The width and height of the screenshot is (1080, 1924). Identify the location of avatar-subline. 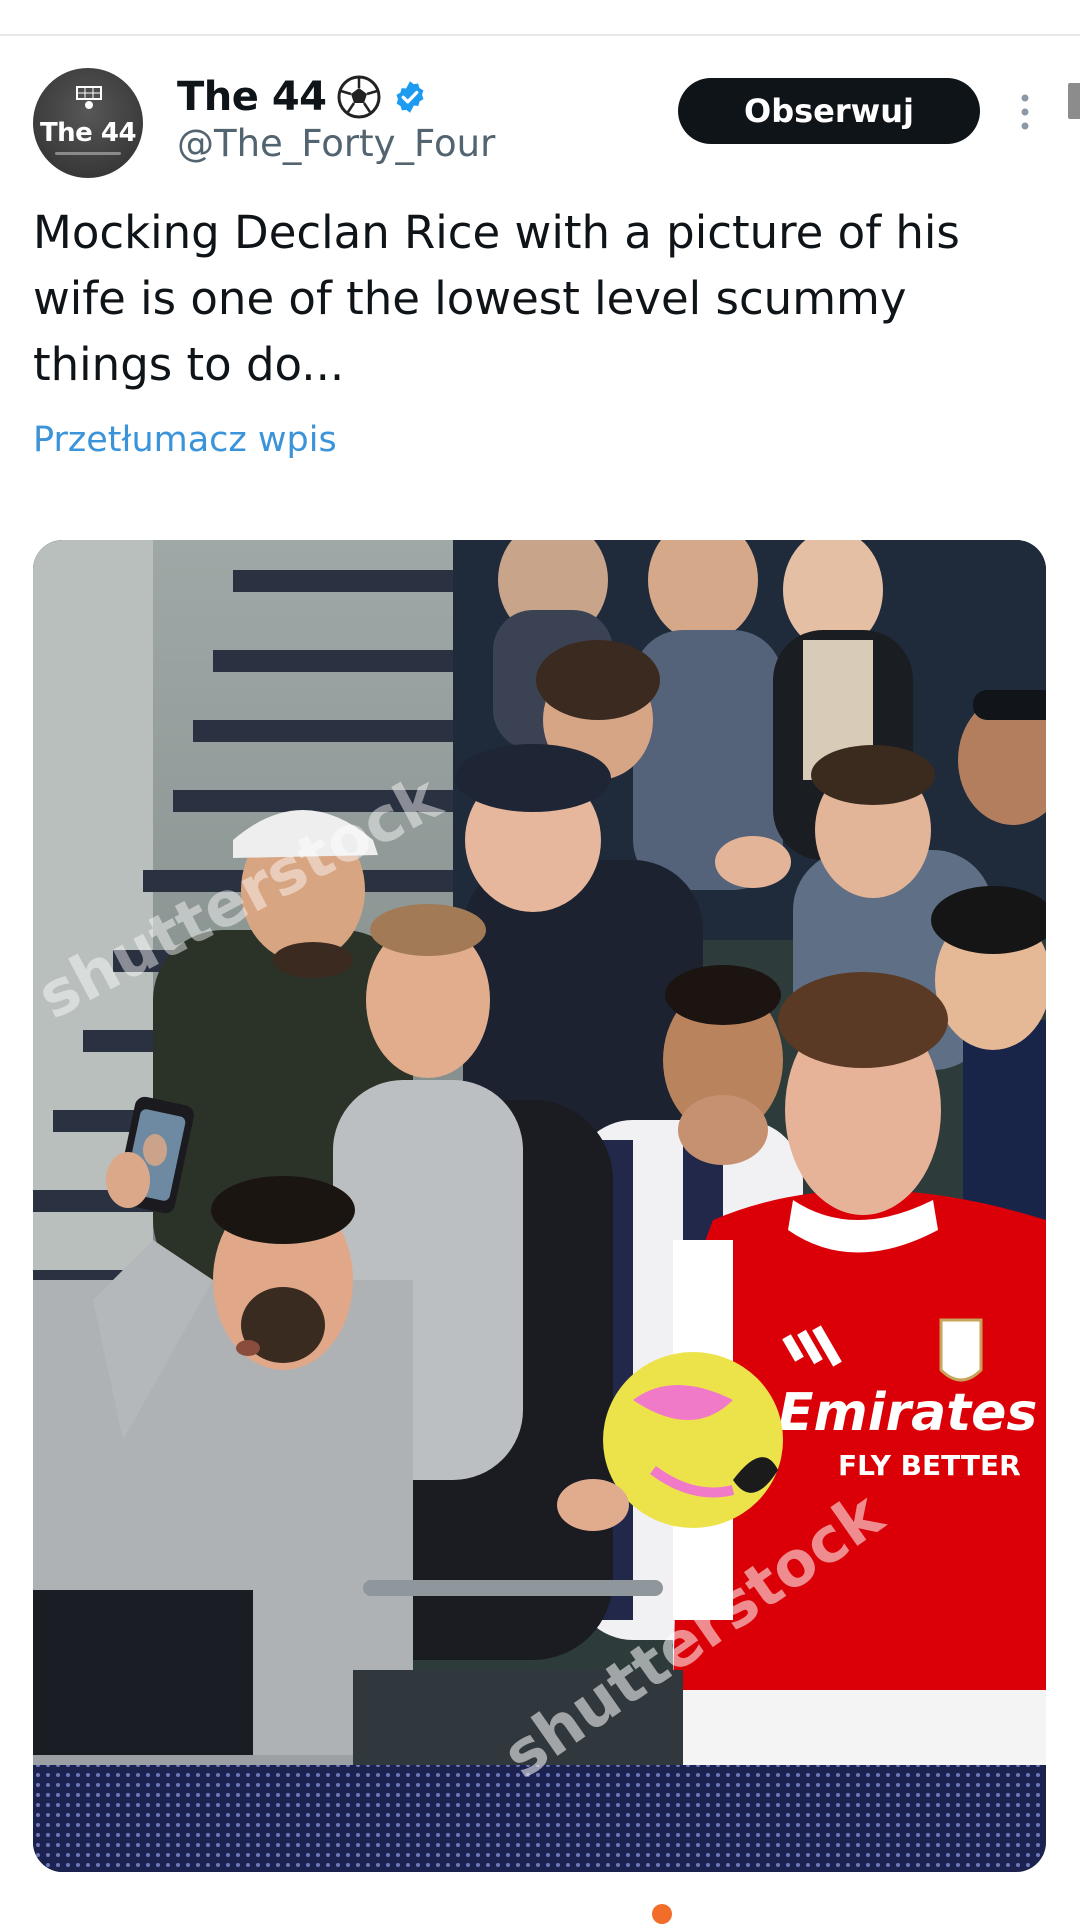
(88, 153).